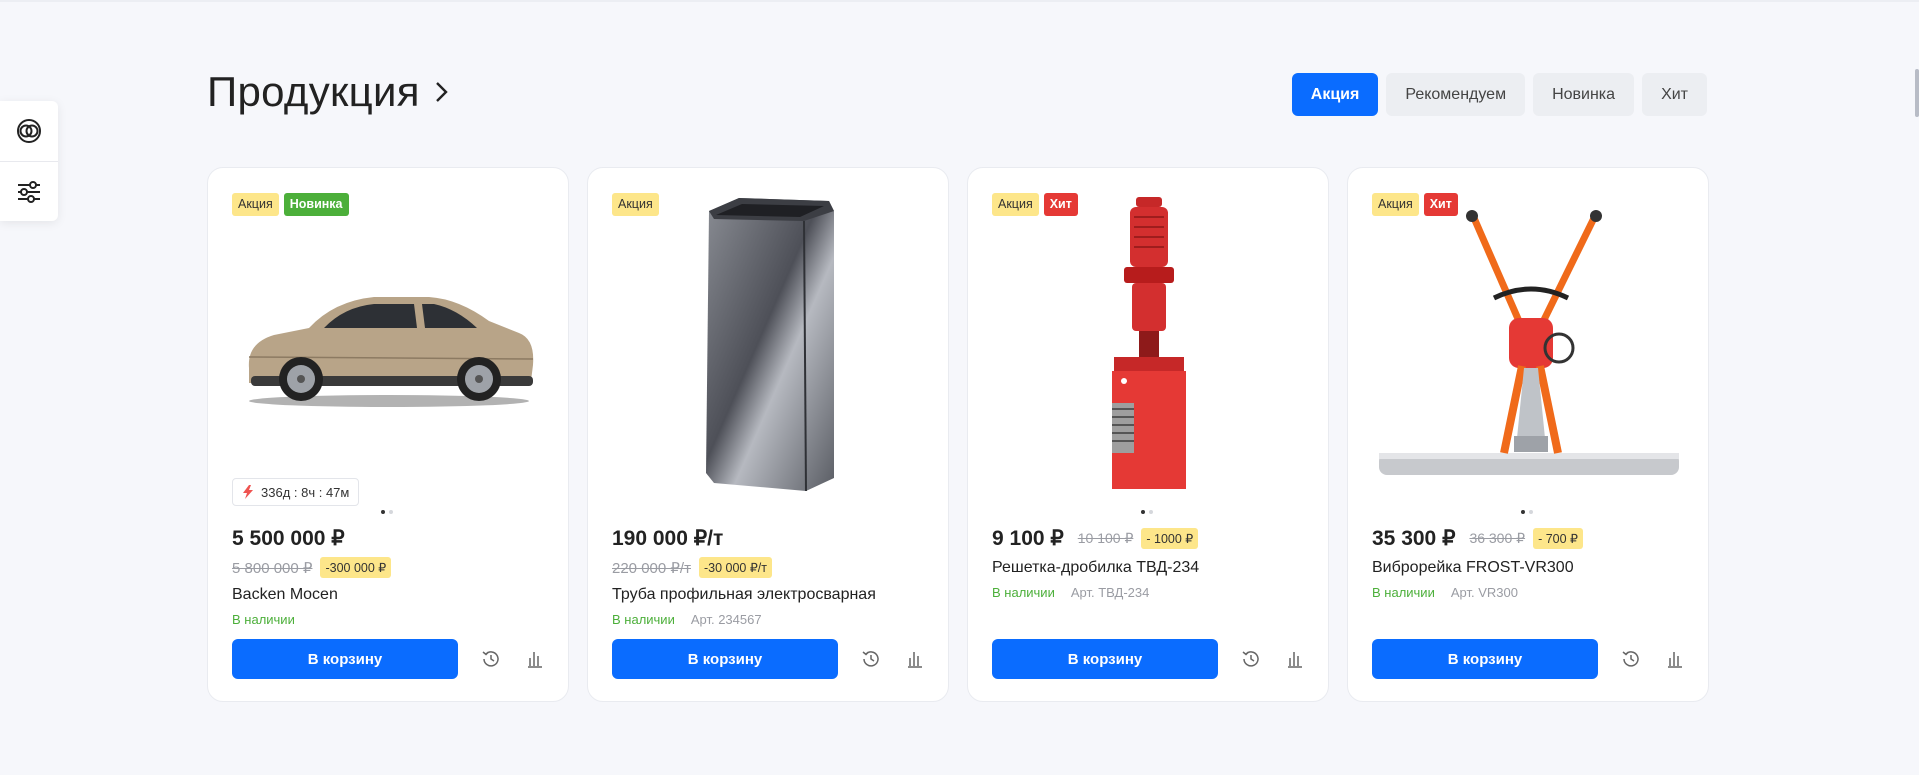  What do you see at coordinates (1497, 538) in the screenshot?
I see `old-price: 36 300 ₽` at bounding box center [1497, 538].